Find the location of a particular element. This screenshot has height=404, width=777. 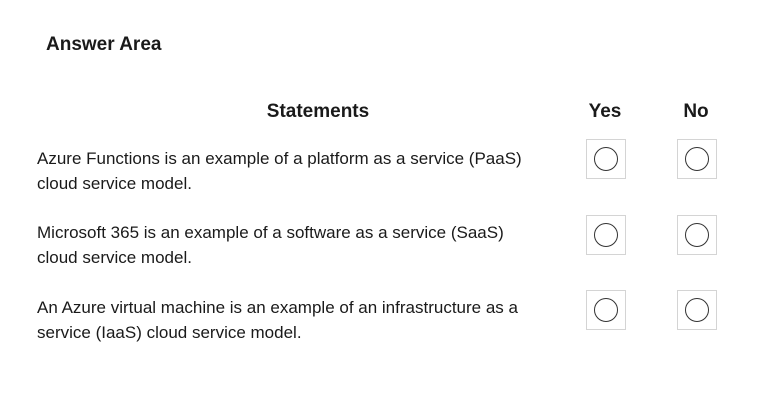

statement-3-no-option is located at coordinates (697, 310).